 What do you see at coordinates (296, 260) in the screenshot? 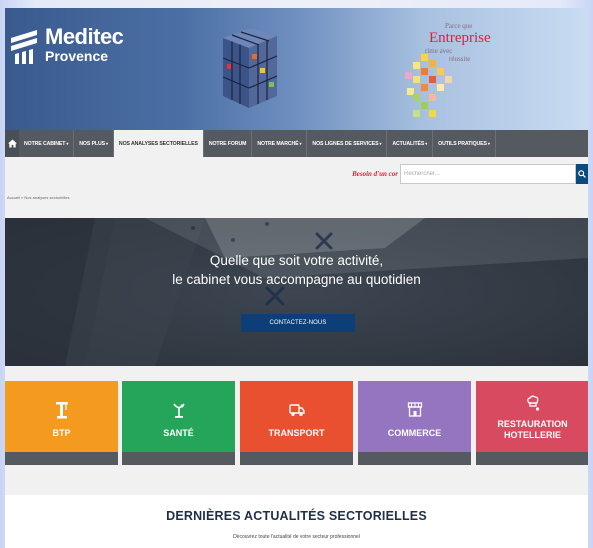
I see `hero-title-line1: Quelle que soit votre activité,` at bounding box center [296, 260].